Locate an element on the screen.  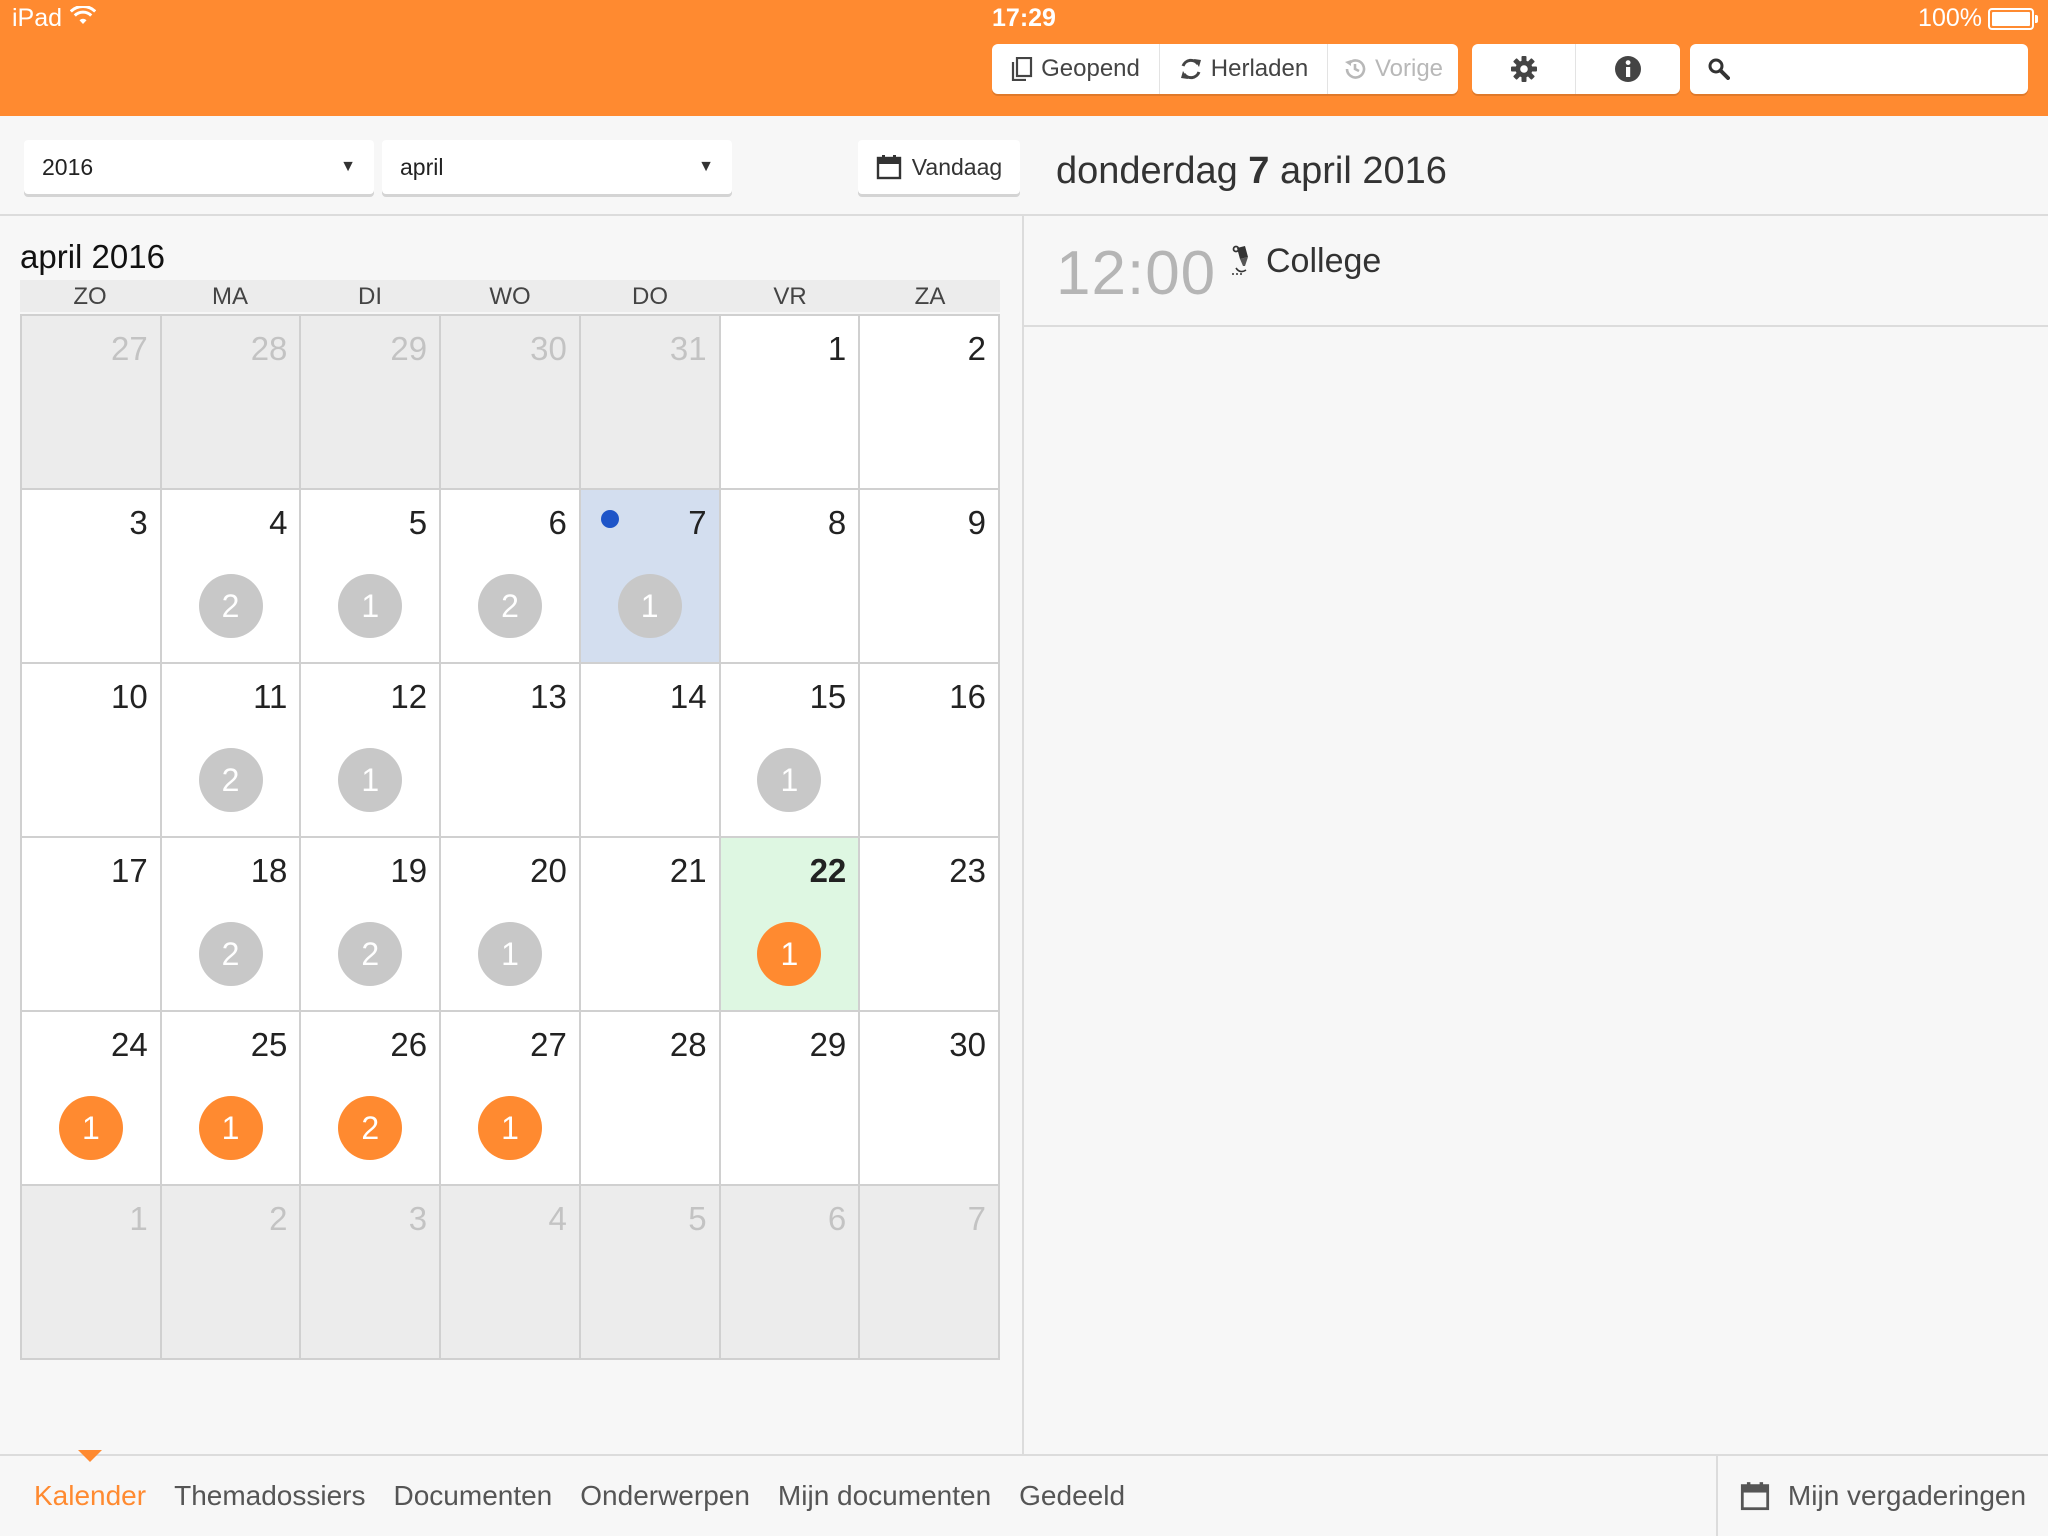
day-cell: 42 is located at coordinates (230, 576).